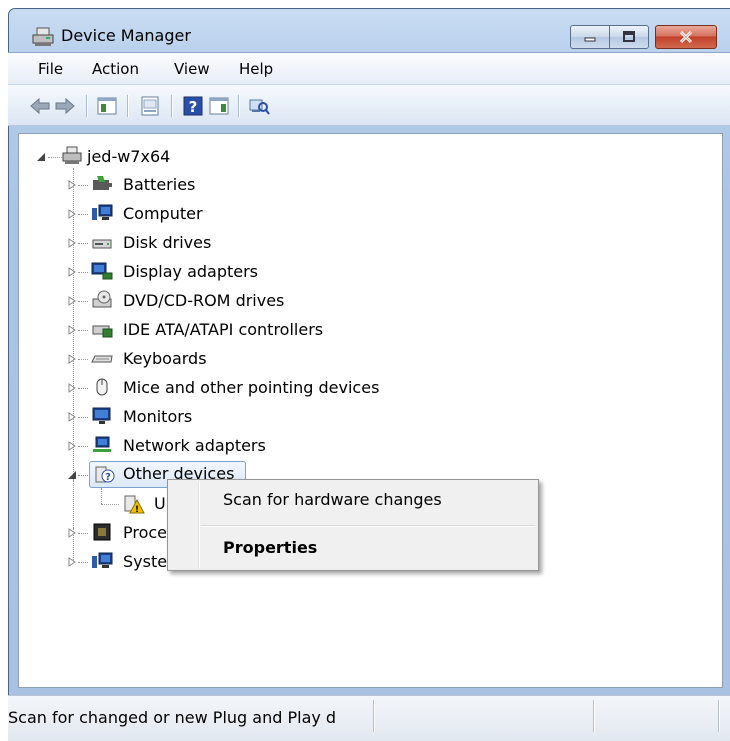  What do you see at coordinates (102, 212) in the screenshot?
I see `computer-icon` at bounding box center [102, 212].